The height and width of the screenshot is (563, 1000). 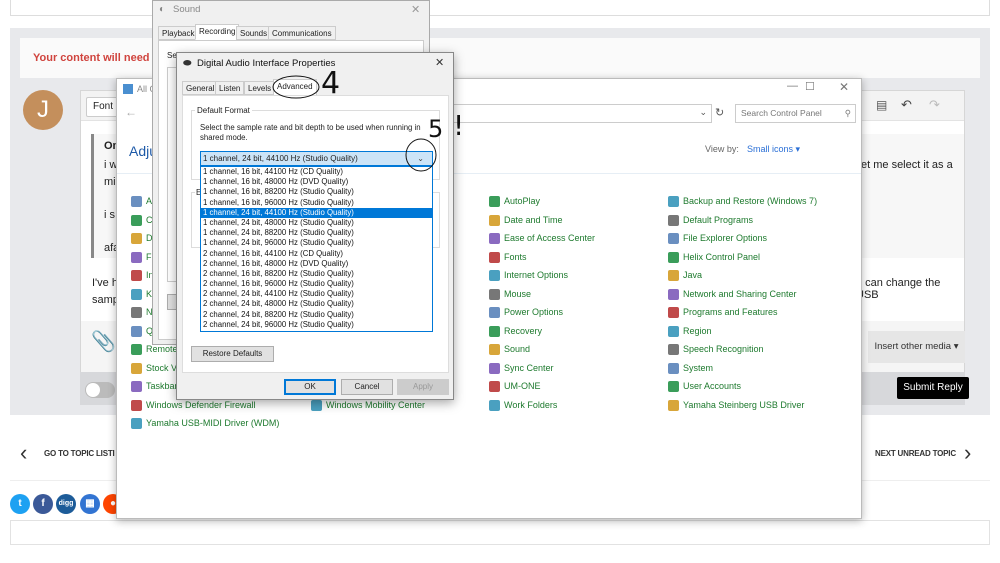 I want to click on annotation-circle-chevron, so click(x=421, y=155).